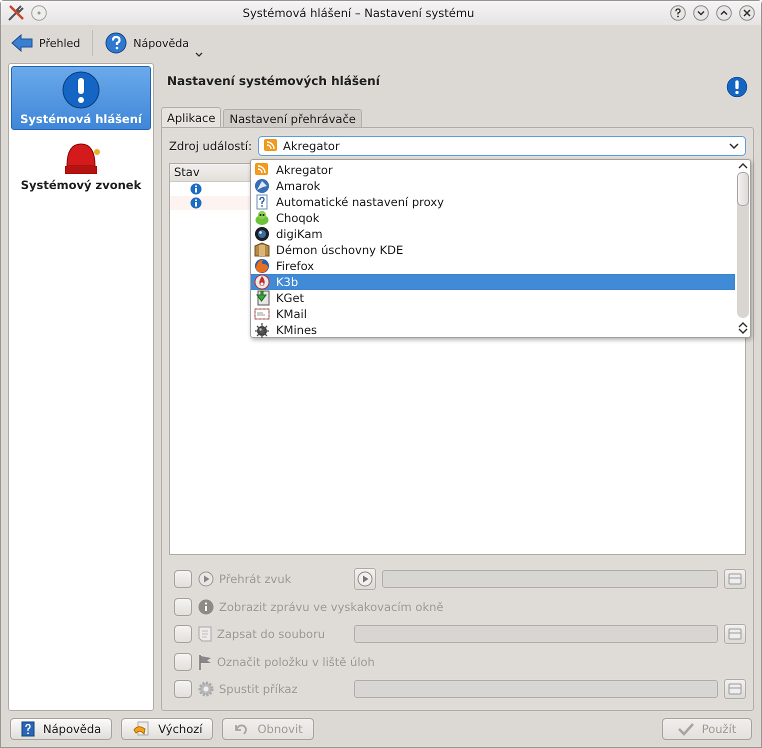  Describe the element at coordinates (167, 729) in the screenshot. I see `defaults-button: Výchozí` at that location.